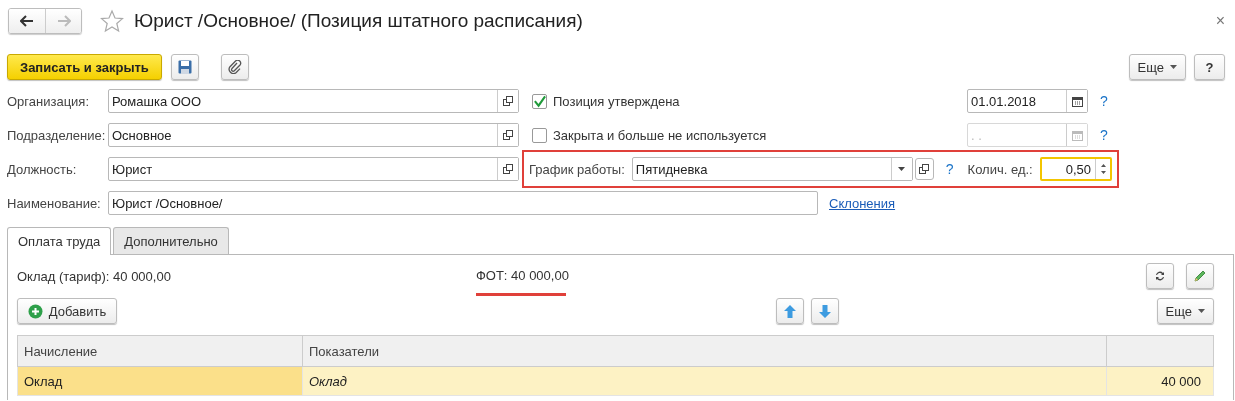 This screenshot has width=1235, height=401. I want to click on number-field: 0,50, so click(1075, 169).